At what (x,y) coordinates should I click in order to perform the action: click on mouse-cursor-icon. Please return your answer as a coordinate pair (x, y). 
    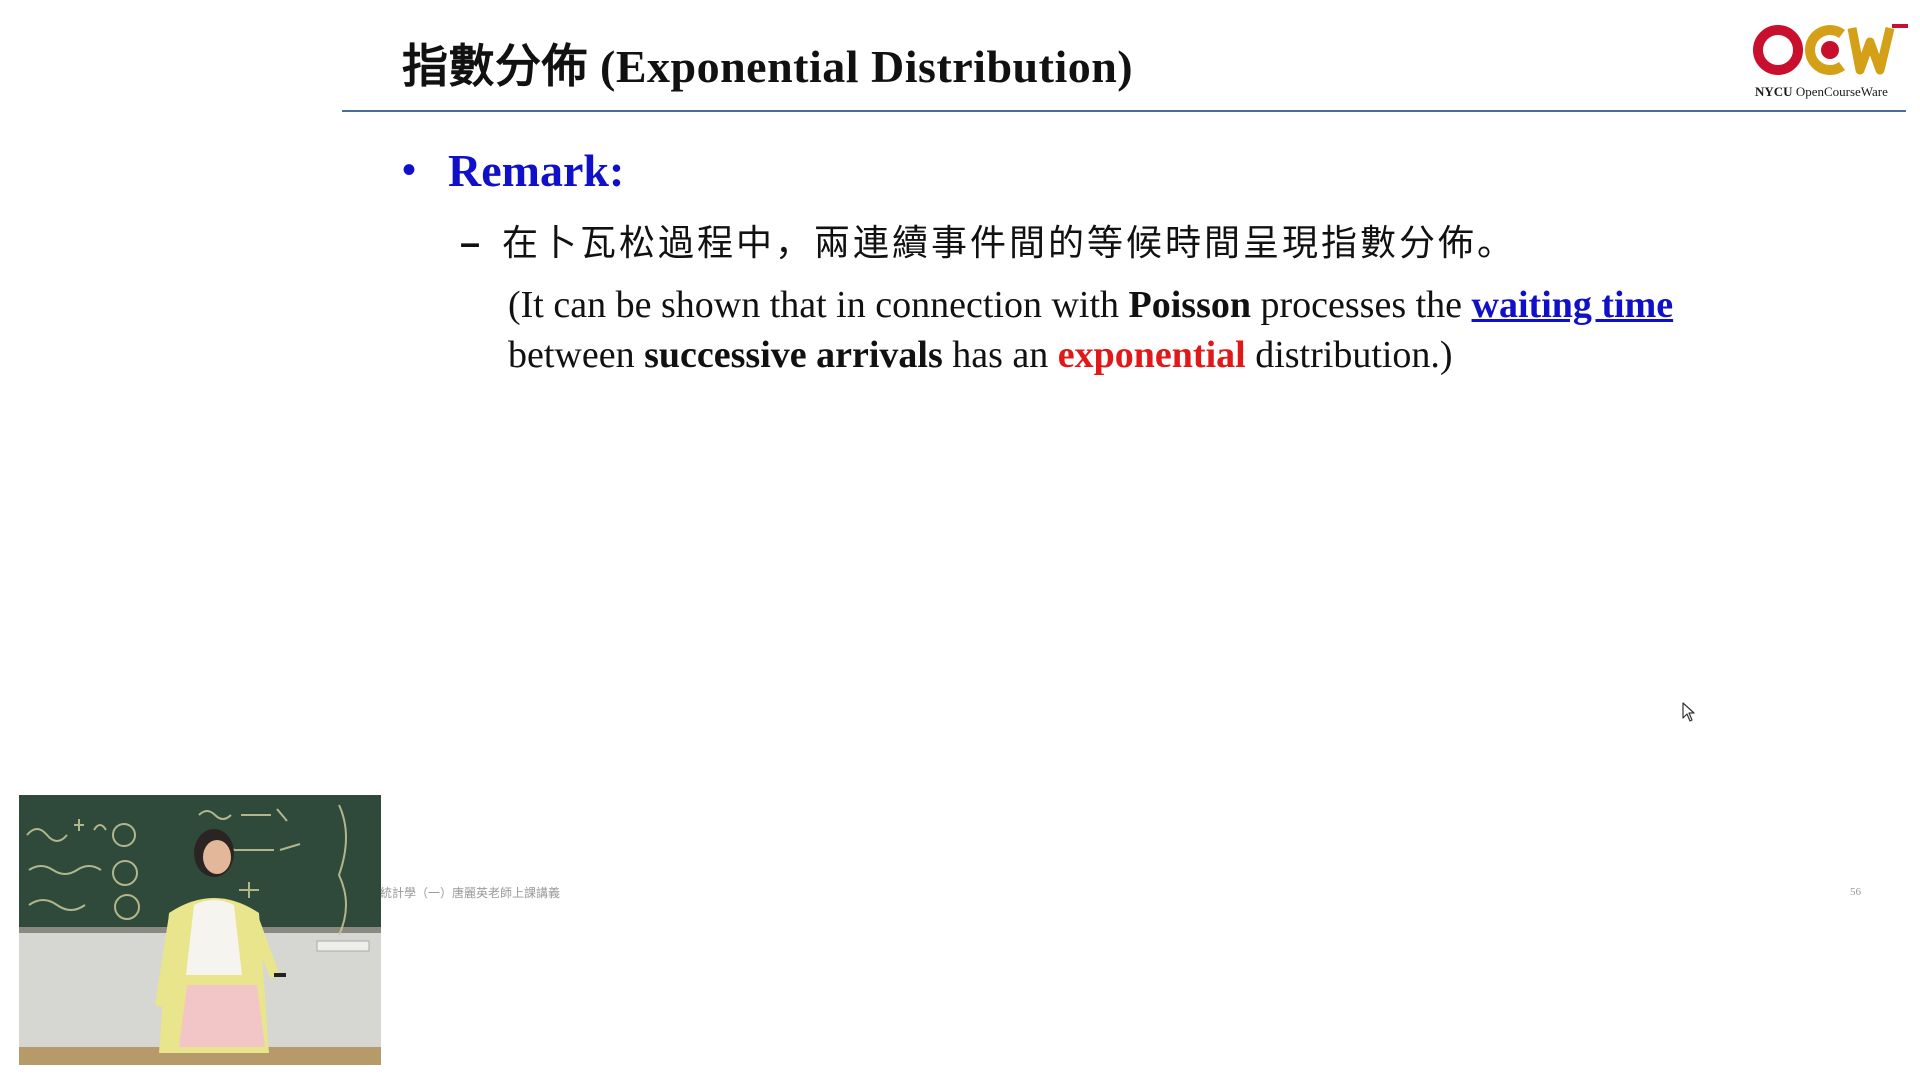
    Looking at the image, I should click on (1688, 712).